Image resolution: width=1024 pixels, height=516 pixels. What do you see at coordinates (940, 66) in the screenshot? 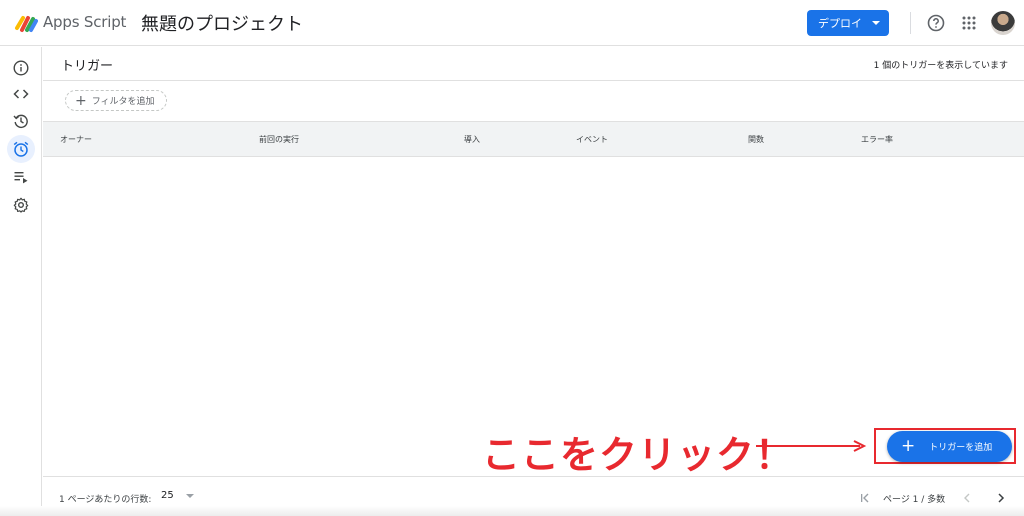
I see `trigger-count: 1 個のトリガーを表示しています` at bounding box center [940, 66].